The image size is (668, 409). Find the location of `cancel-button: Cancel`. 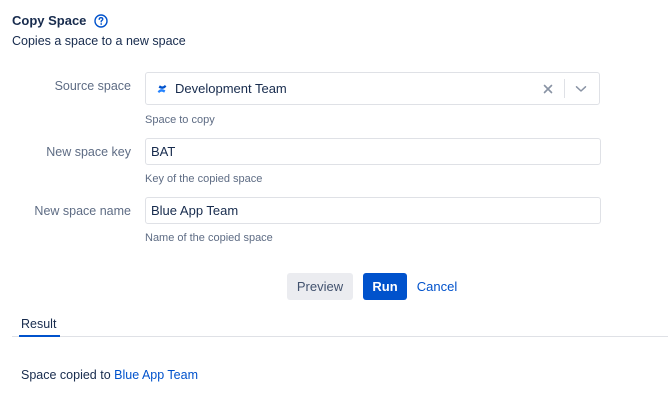

cancel-button: Cancel is located at coordinates (437, 286).